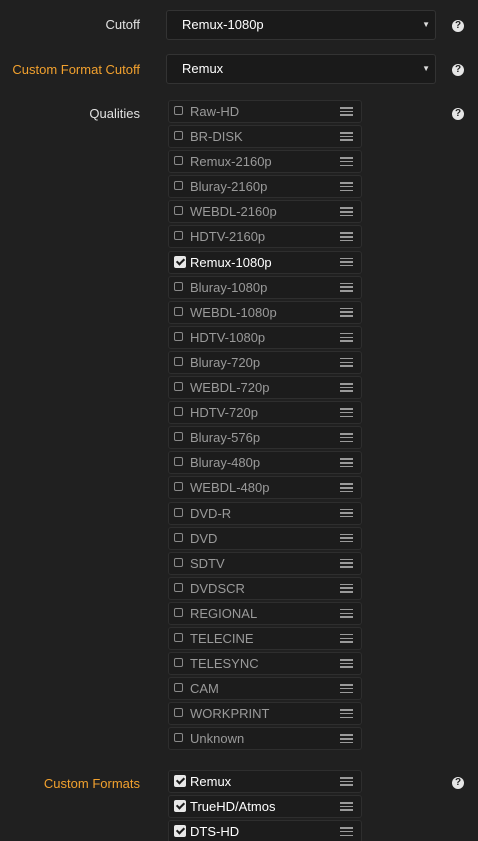 The image size is (478, 841). What do you see at coordinates (265, 413) in the screenshot?
I see `list-item: HDTV-720p` at bounding box center [265, 413].